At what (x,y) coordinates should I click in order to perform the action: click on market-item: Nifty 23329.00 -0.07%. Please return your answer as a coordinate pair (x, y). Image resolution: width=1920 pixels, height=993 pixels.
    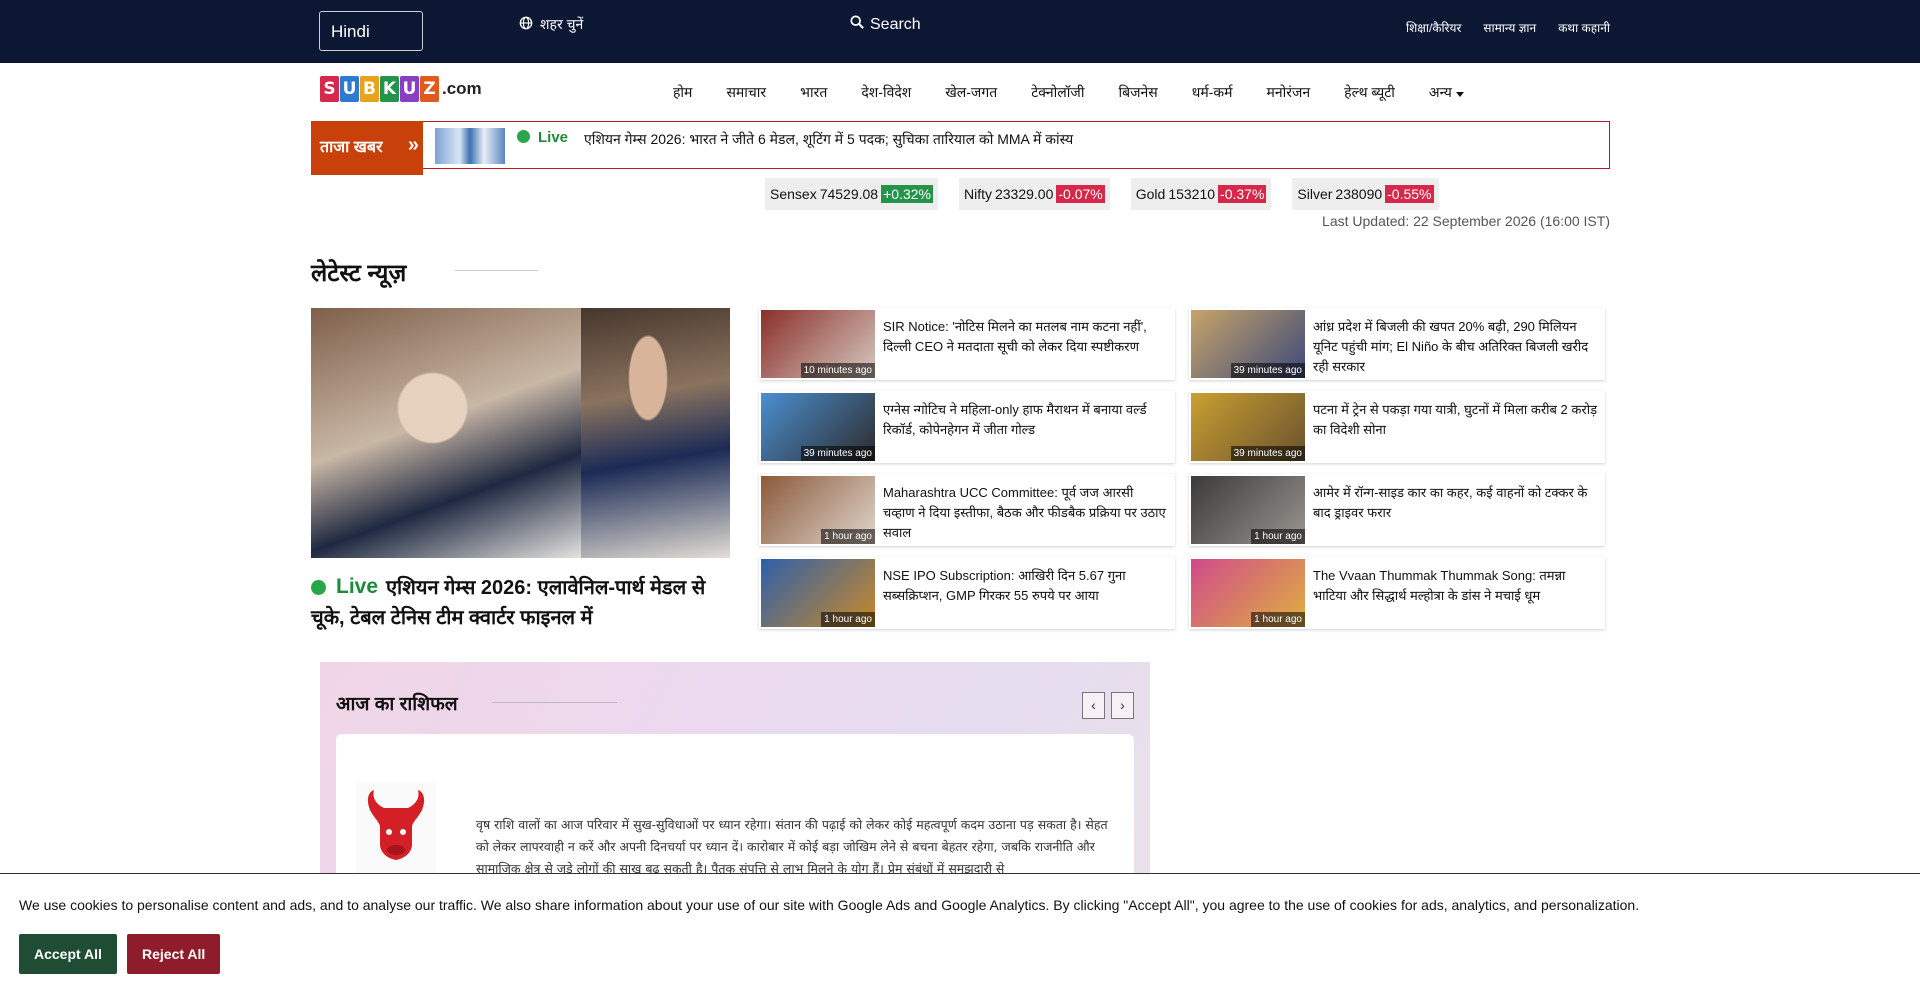
    Looking at the image, I should click on (1034, 194).